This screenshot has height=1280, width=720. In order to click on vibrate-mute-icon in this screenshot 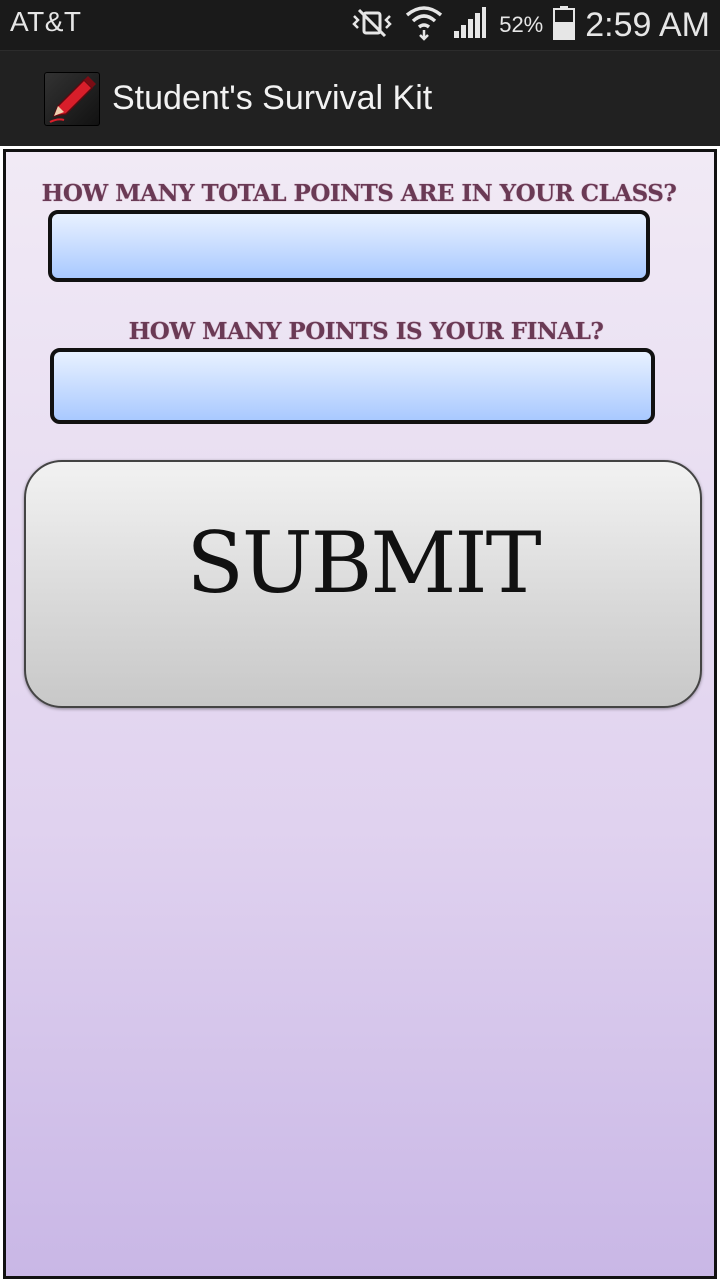, I will do `click(372, 25)`.